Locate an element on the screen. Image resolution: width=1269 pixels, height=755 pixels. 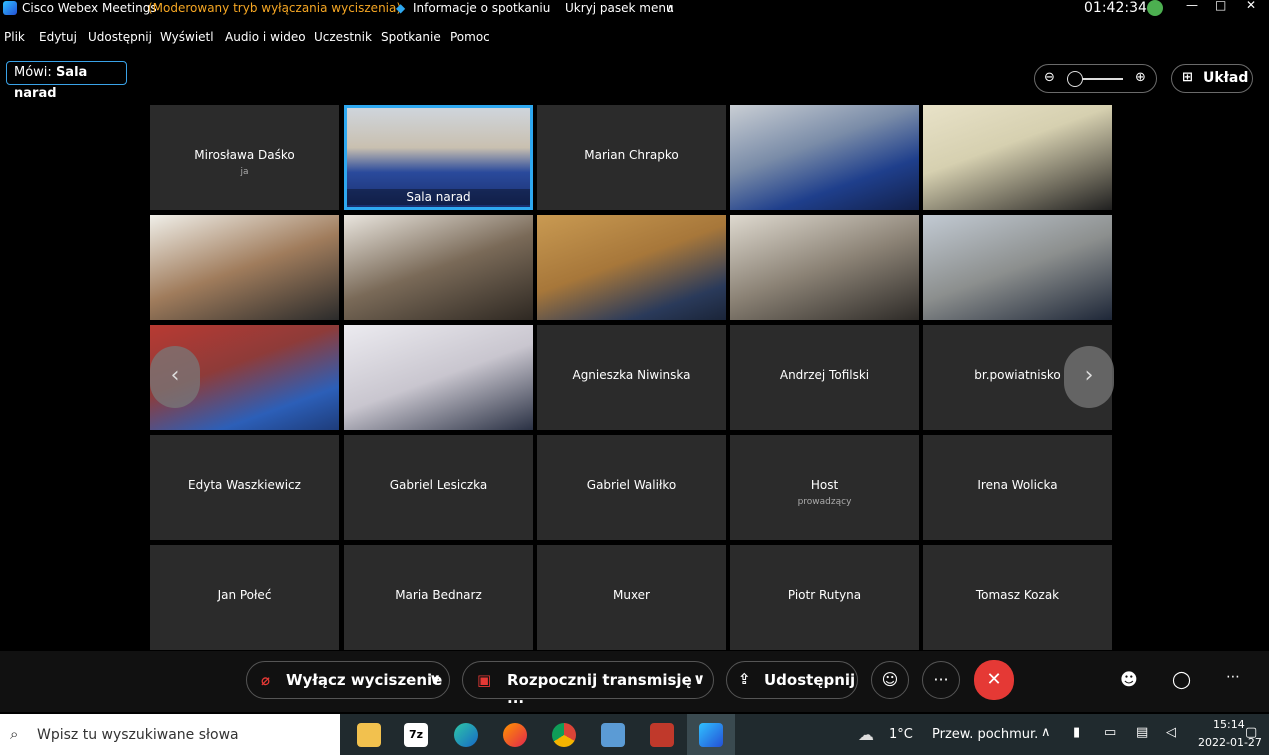
emoji-icon: ☺ is located at coordinates (890, 679).